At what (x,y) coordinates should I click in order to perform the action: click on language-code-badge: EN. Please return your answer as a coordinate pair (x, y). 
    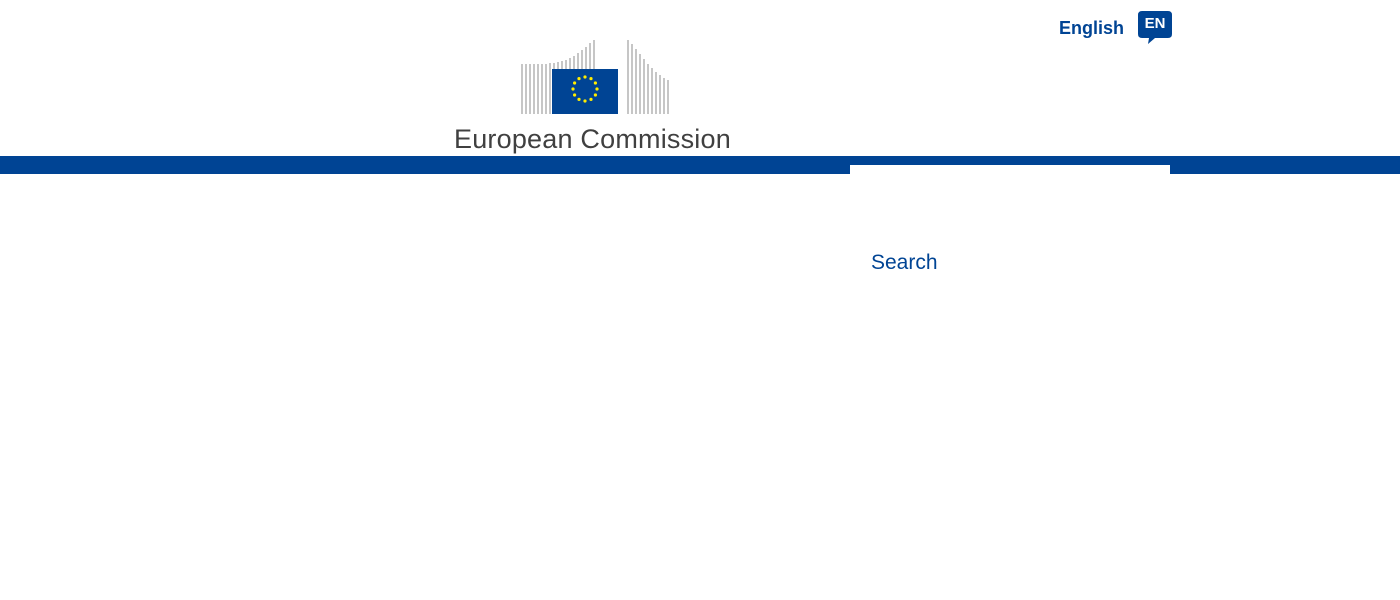
    Looking at the image, I should click on (1155, 28).